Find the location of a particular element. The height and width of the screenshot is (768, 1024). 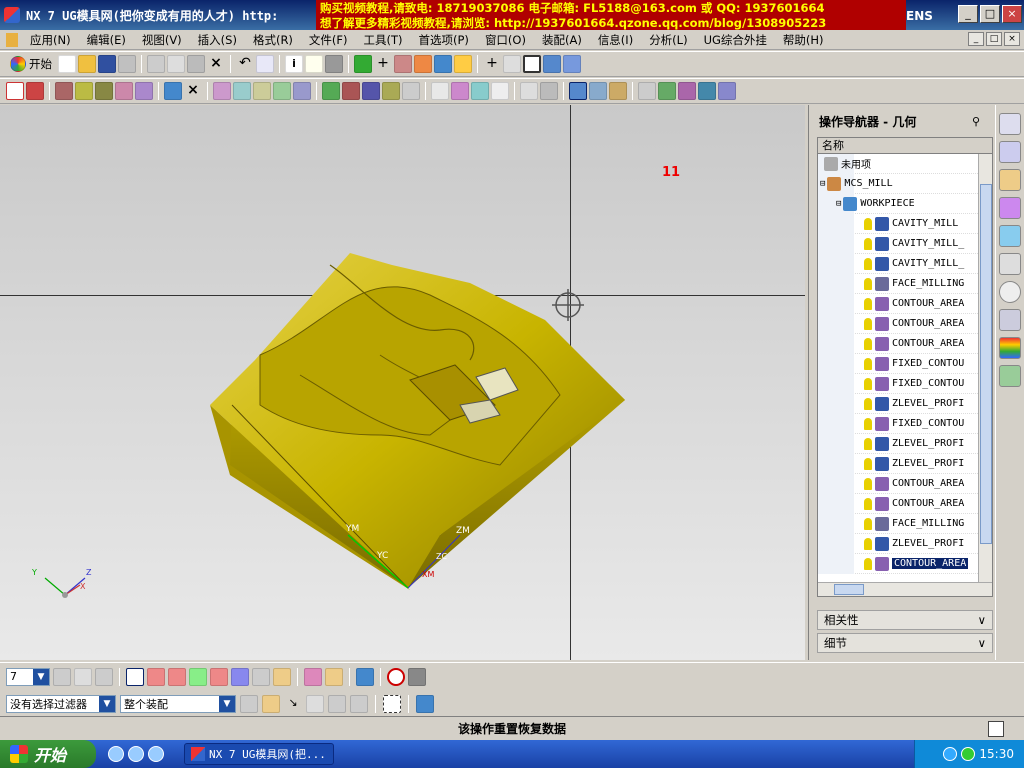

snap-endpoint-icon is located at coordinates (156, 676).